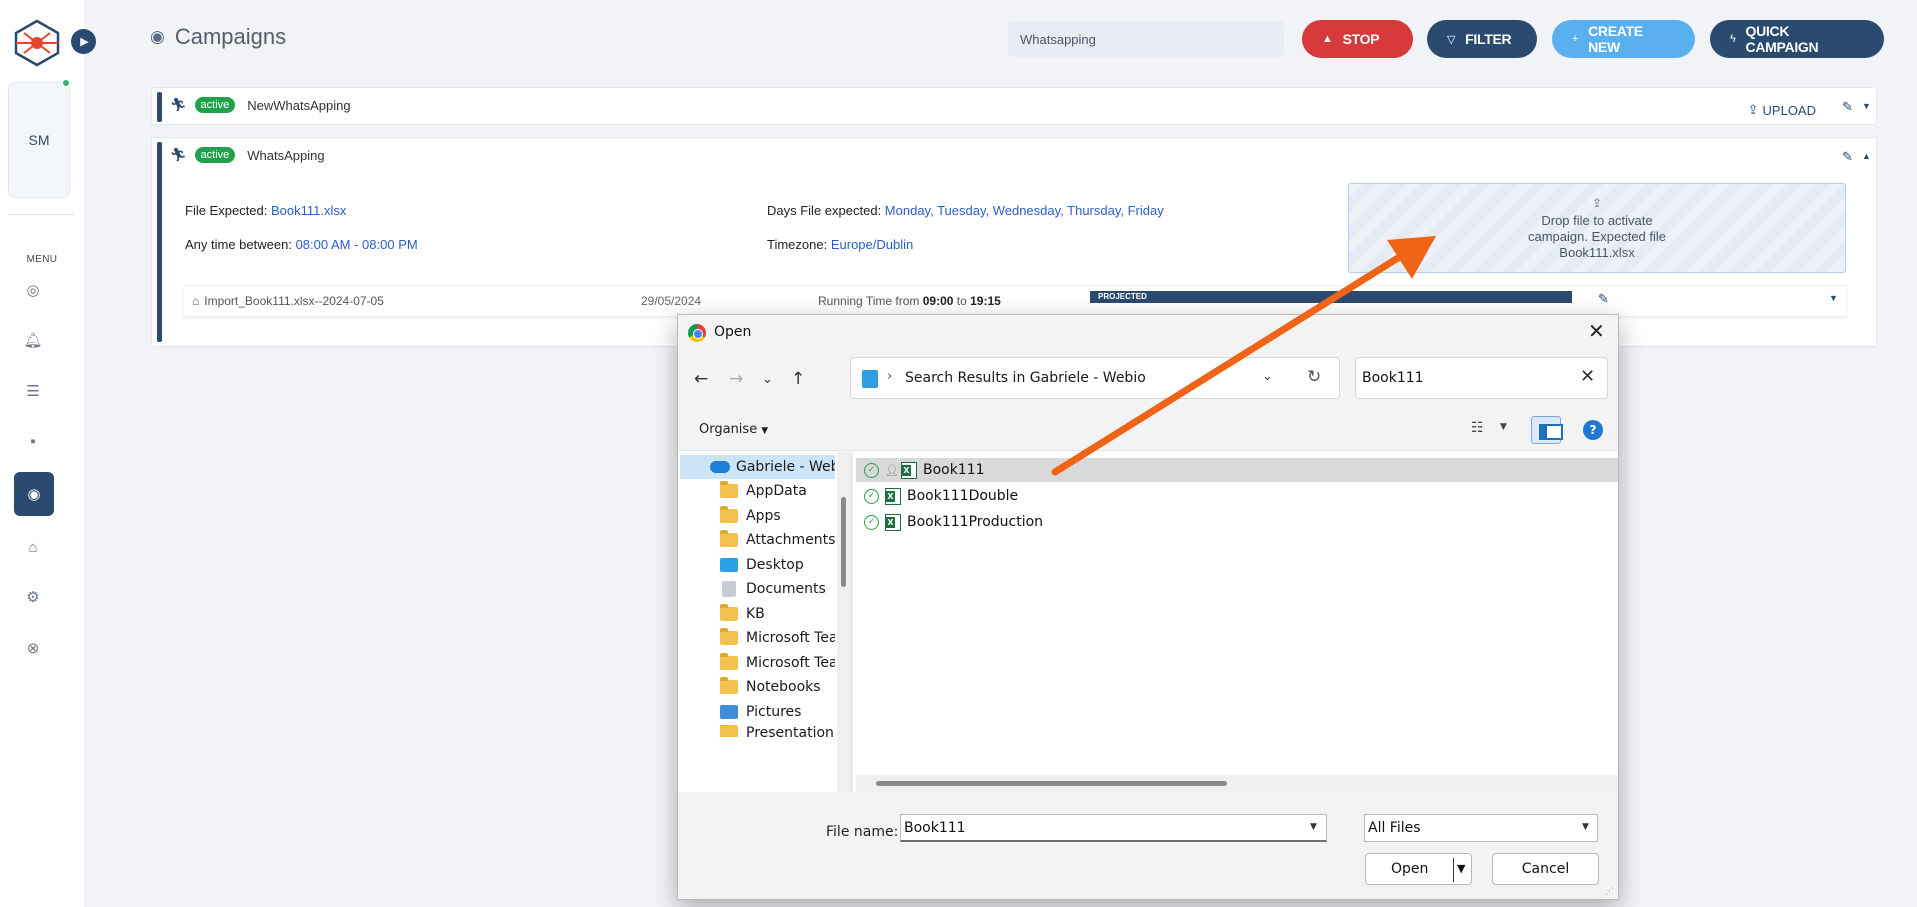 This screenshot has height=907, width=1917. What do you see at coordinates (720, 467) in the screenshot?
I see `cloud-icon` at bounding box center [720, 467].